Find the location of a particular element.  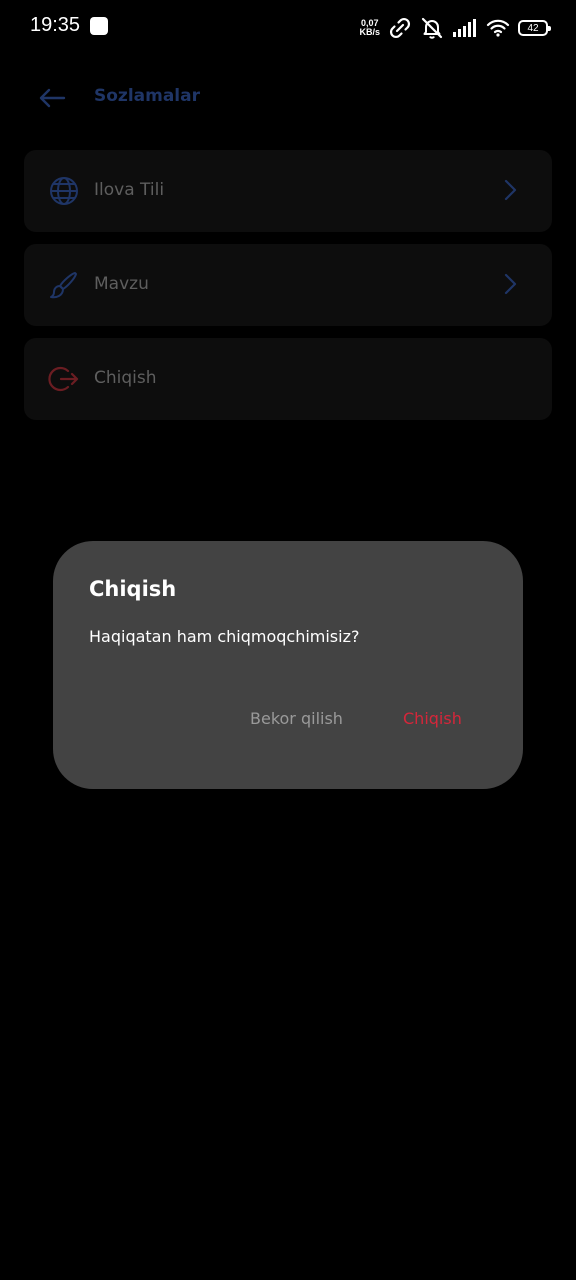

notification-icon is located at coordinates (99, 26).